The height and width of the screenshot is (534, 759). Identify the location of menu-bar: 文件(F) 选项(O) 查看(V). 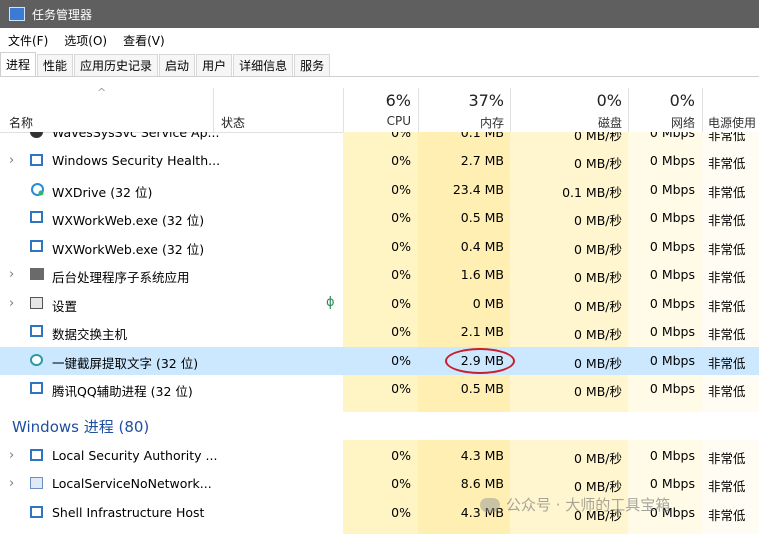
(86, 40).